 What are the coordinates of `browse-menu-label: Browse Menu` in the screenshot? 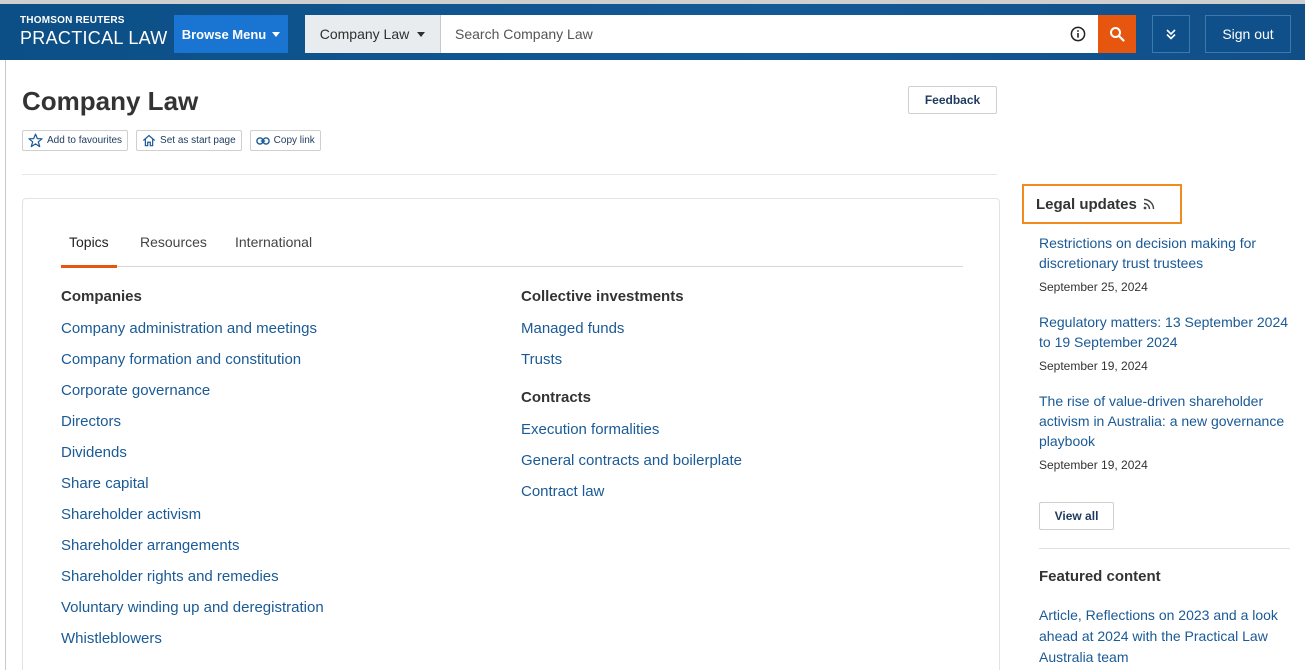 It's located at (224, 34).